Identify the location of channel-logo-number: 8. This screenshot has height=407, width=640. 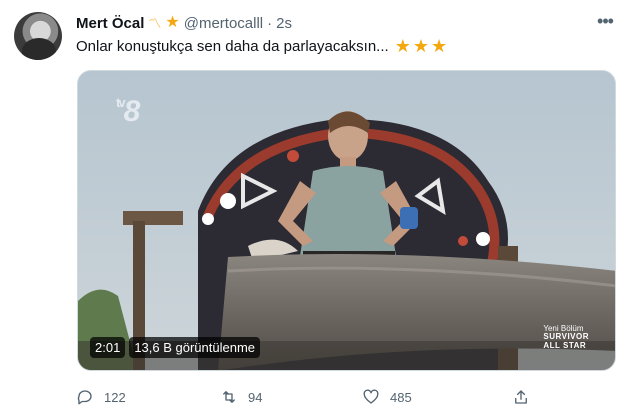
(132, 111).